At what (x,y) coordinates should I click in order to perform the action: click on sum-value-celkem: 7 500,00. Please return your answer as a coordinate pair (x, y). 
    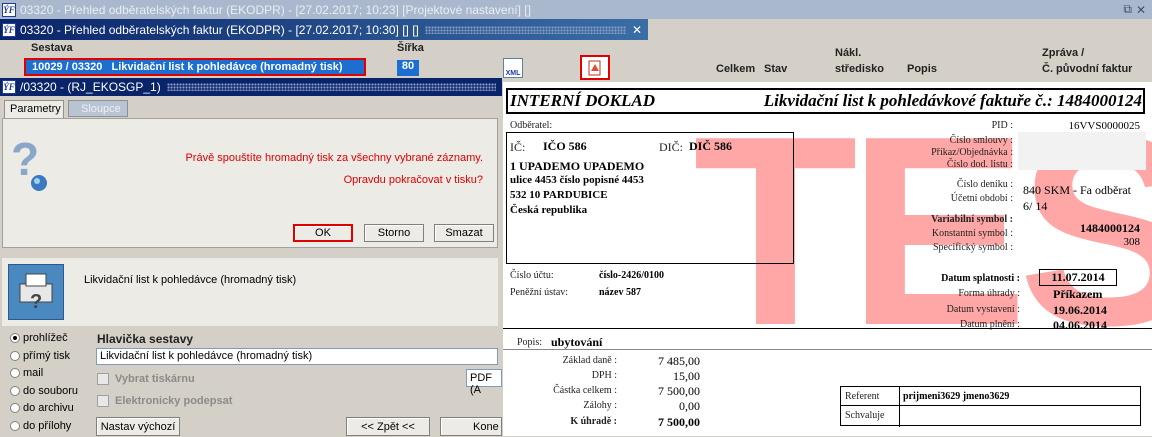
    Looking at the image, I should click on (661, 391).